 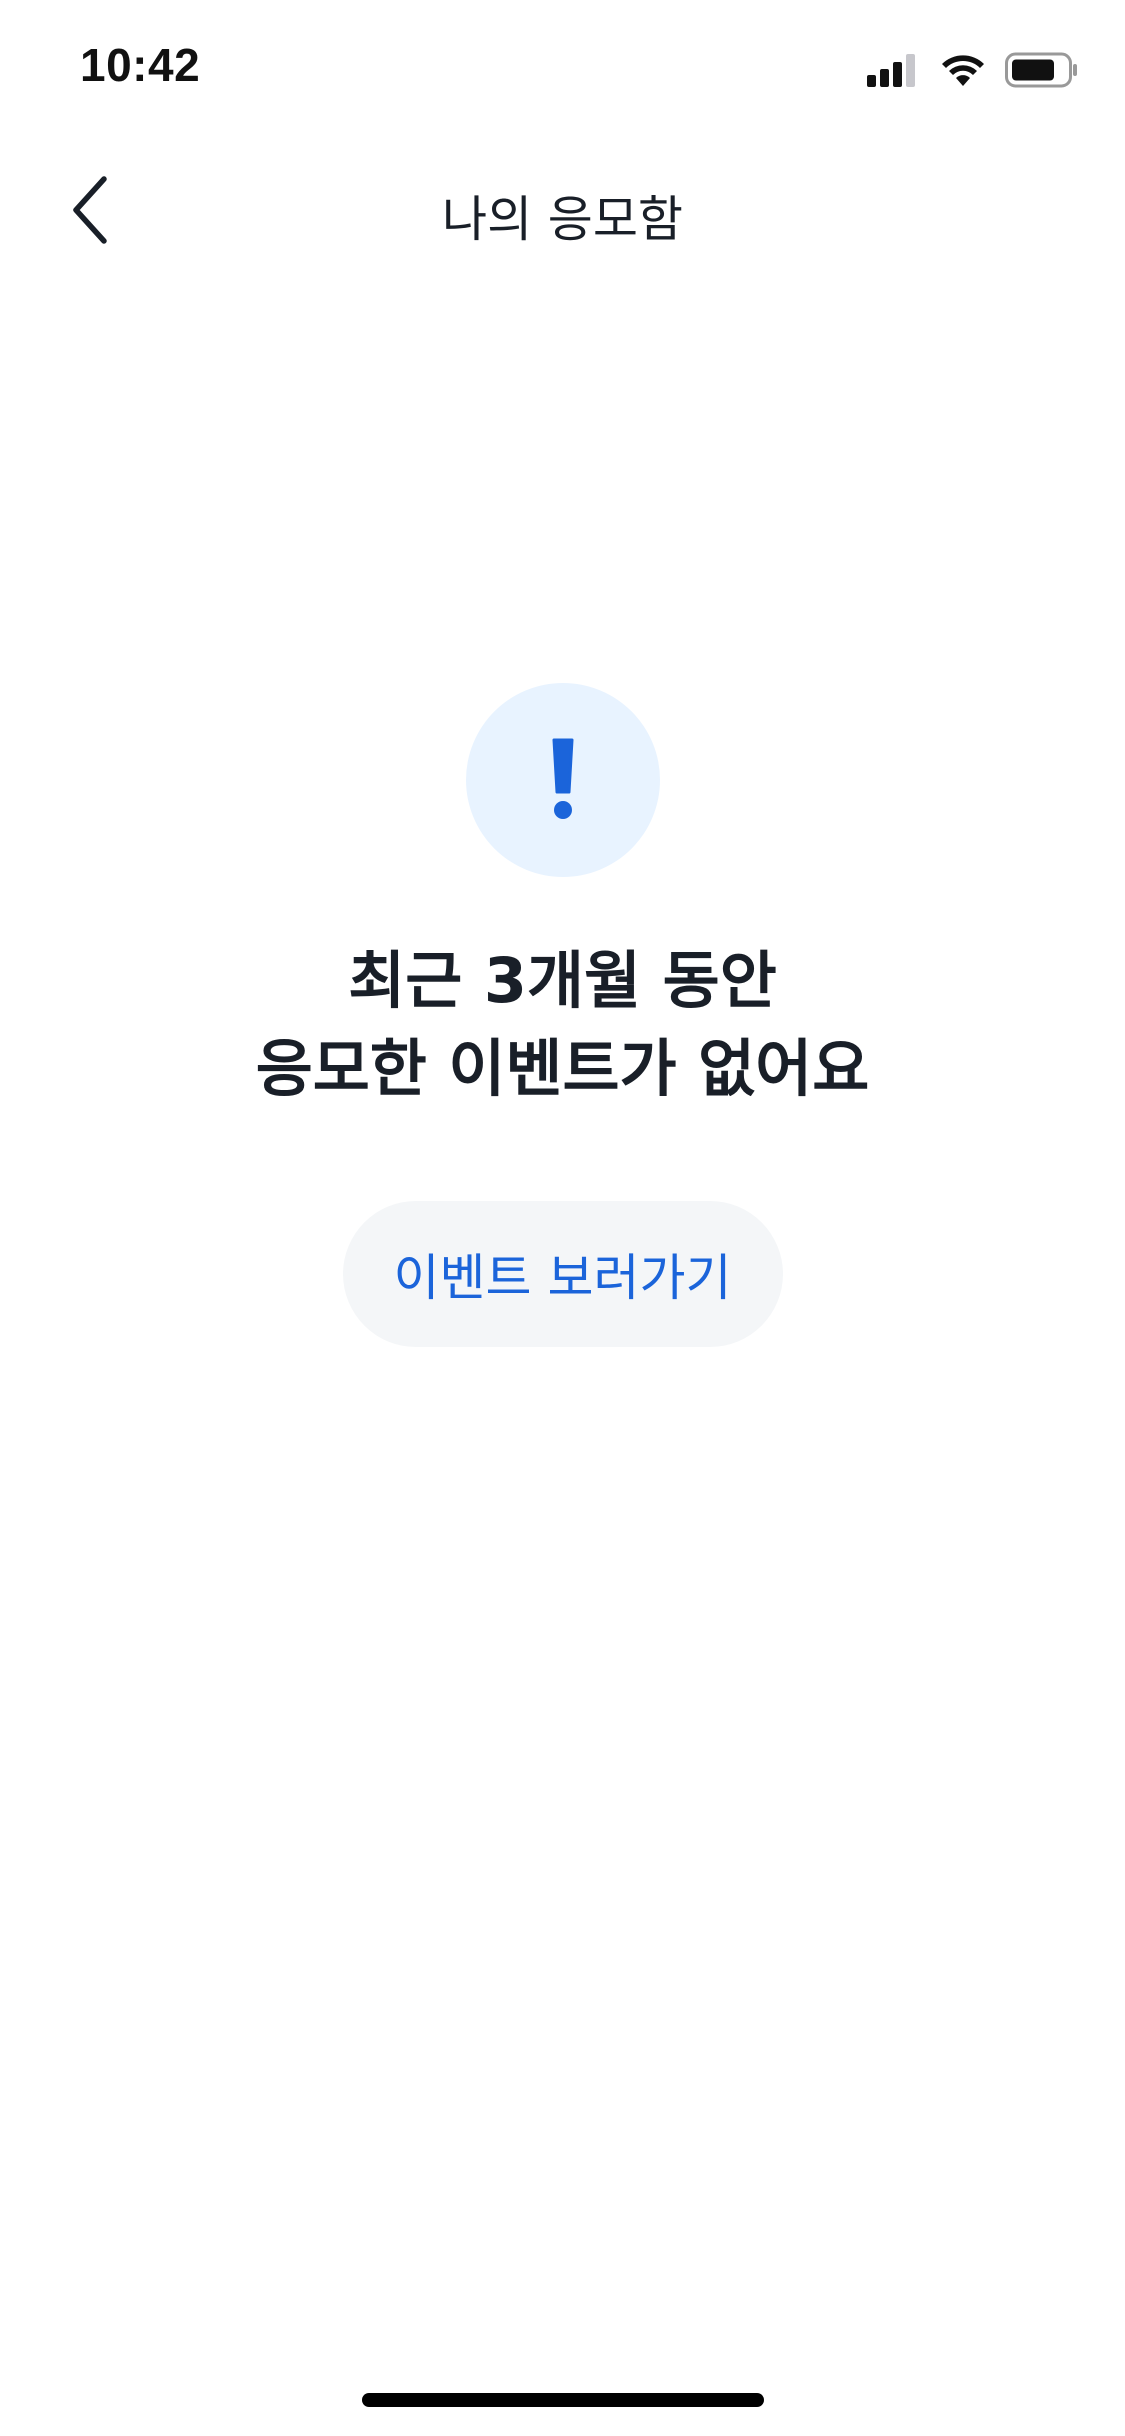 I want to click on status-time: 10:42, so click(x=140, y=65).